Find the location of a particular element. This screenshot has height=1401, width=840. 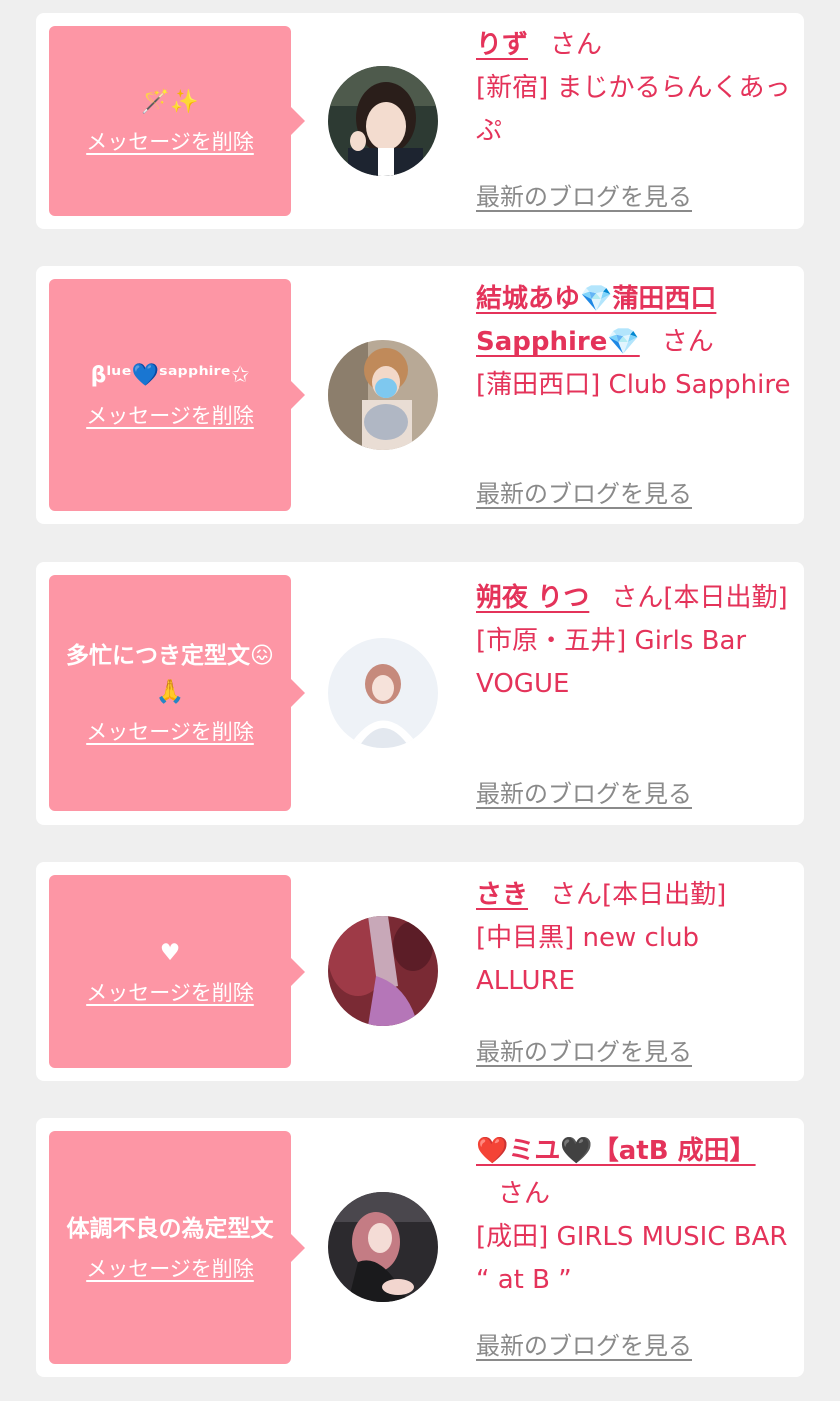

cast-info: さき さん[本日出勤] [中目黒] new club ALLURE is located at coordinates (635, 938).